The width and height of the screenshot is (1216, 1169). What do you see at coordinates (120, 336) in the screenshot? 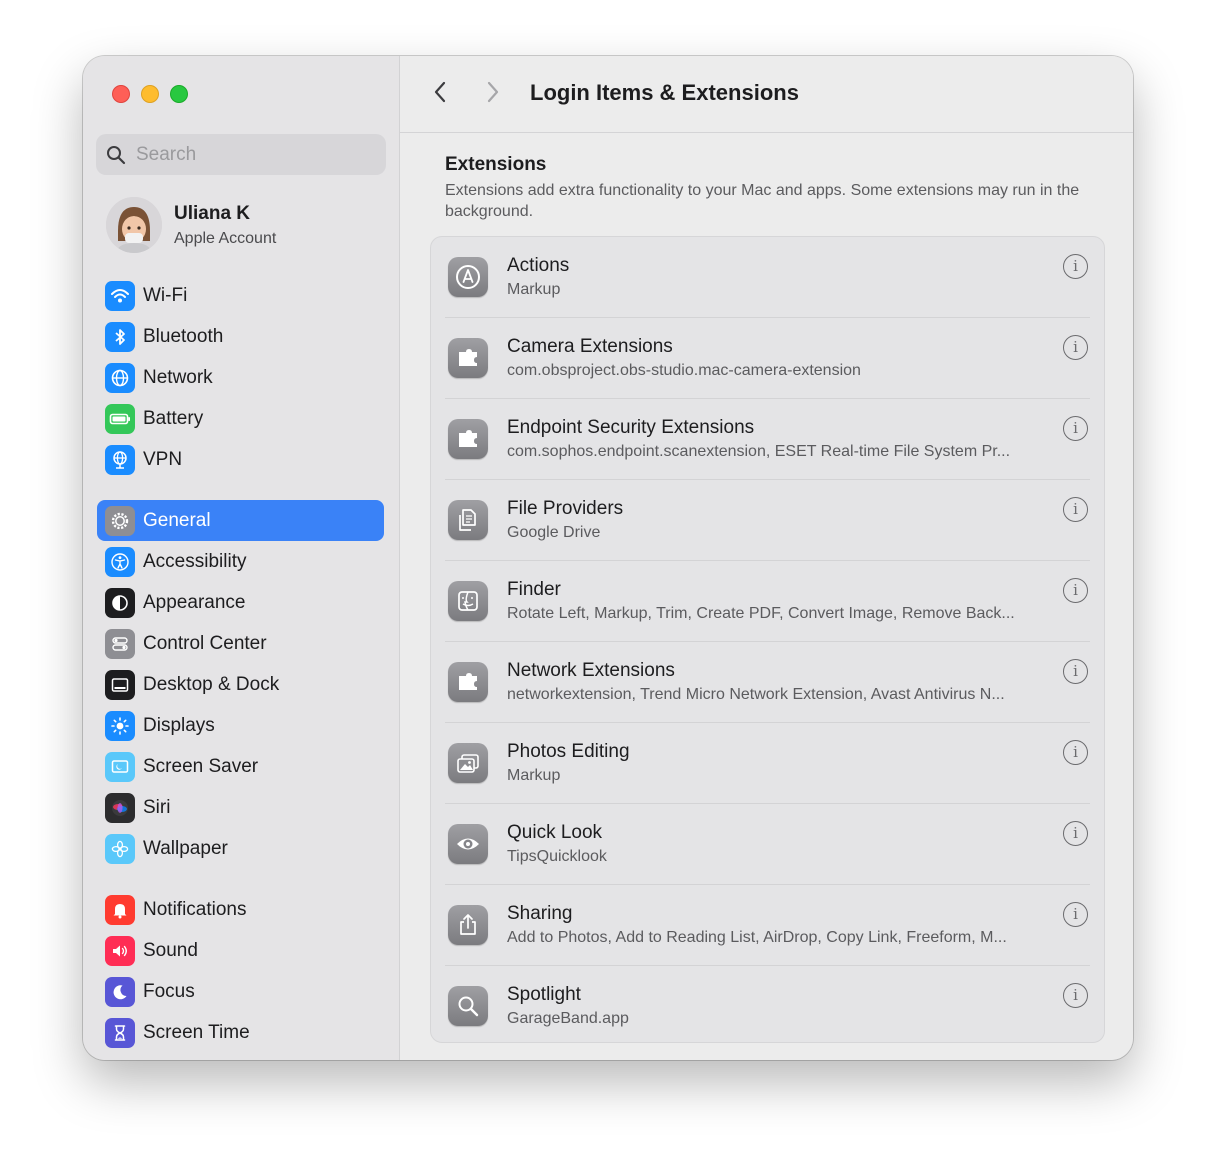
I see `bluetooth-icon` at bounding box center [120, 336].